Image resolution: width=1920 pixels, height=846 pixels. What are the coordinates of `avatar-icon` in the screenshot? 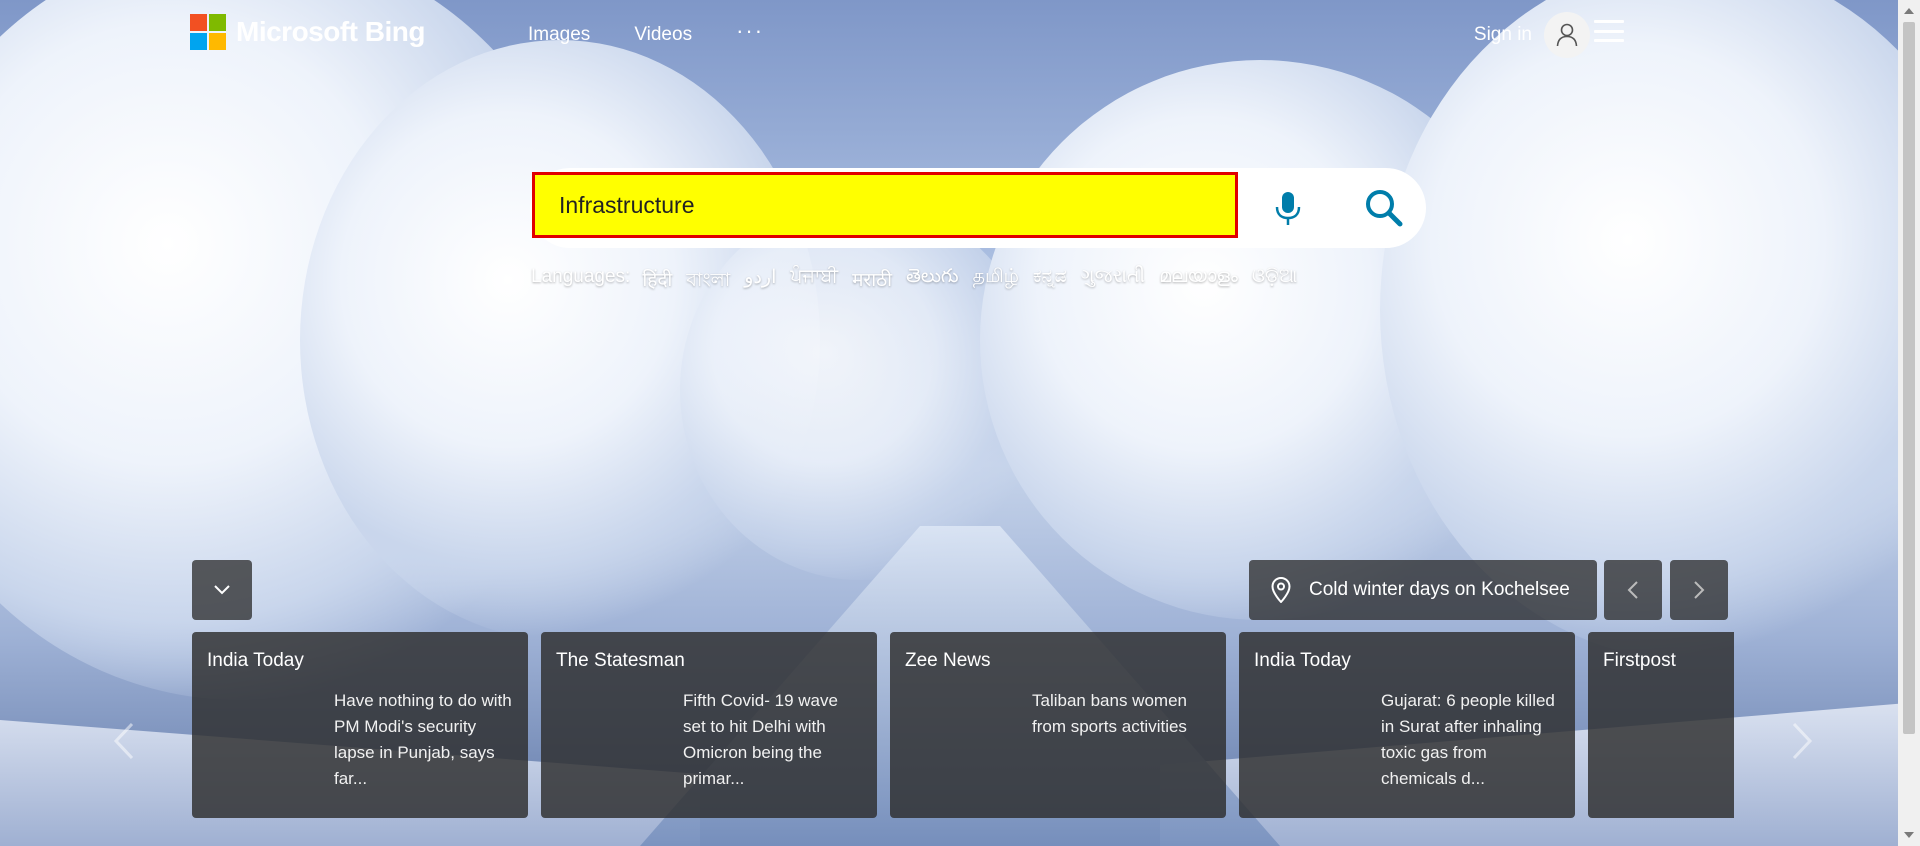 It's located at (1567, 35).